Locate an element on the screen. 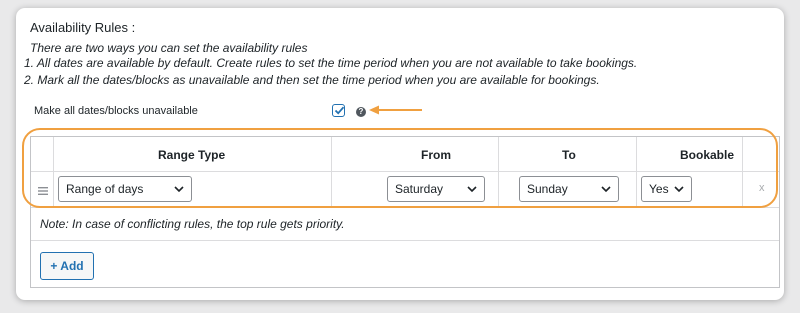 The width and height of the screenshot is (800, 313). make-unavailable-checkbox is located at coordinates (338, 110).